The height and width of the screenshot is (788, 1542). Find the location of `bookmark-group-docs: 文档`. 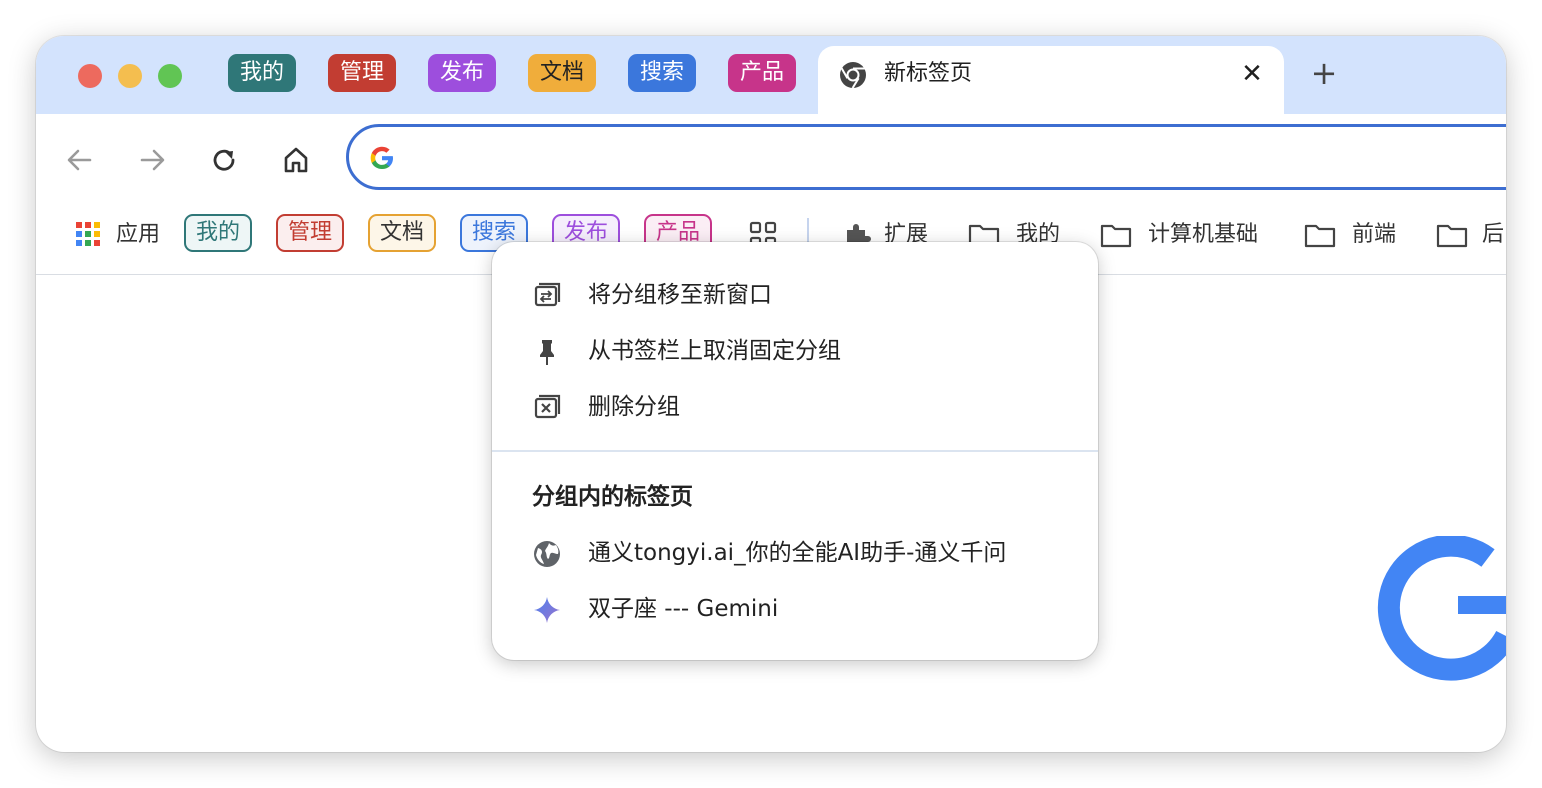

bookmark-group-docs: 文档 is located at coordinates (402, 233).